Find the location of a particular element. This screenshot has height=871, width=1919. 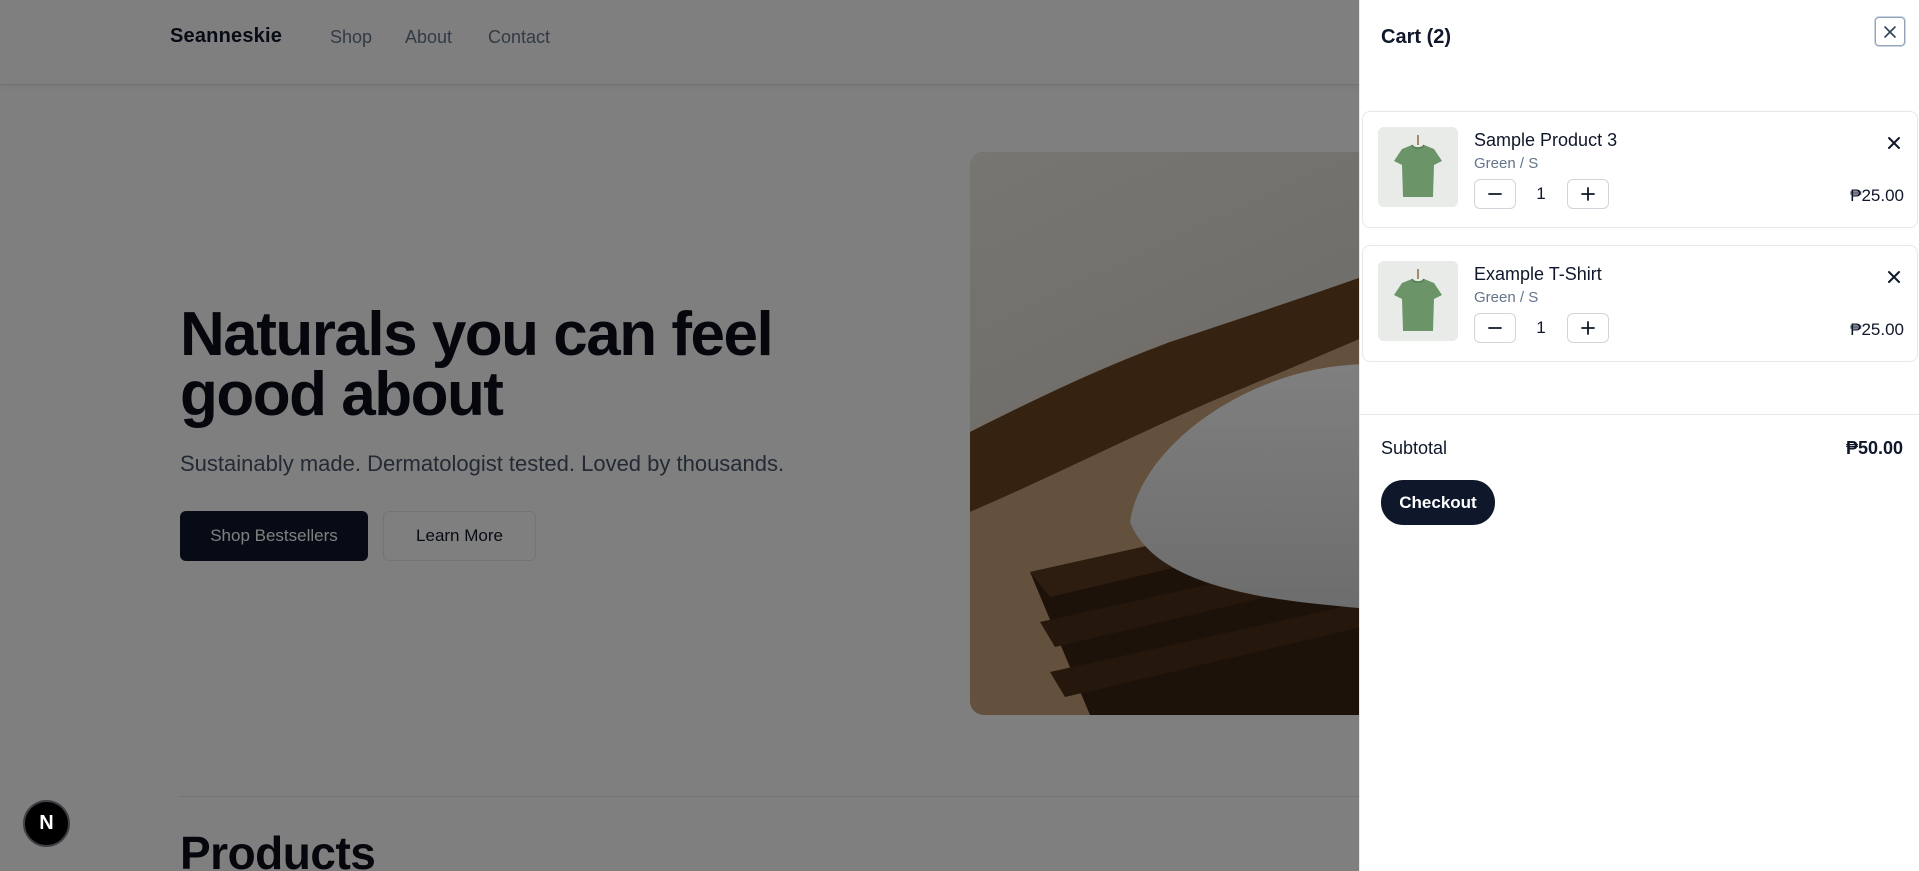

close-cart-button is located at coordinates (1890, 31).